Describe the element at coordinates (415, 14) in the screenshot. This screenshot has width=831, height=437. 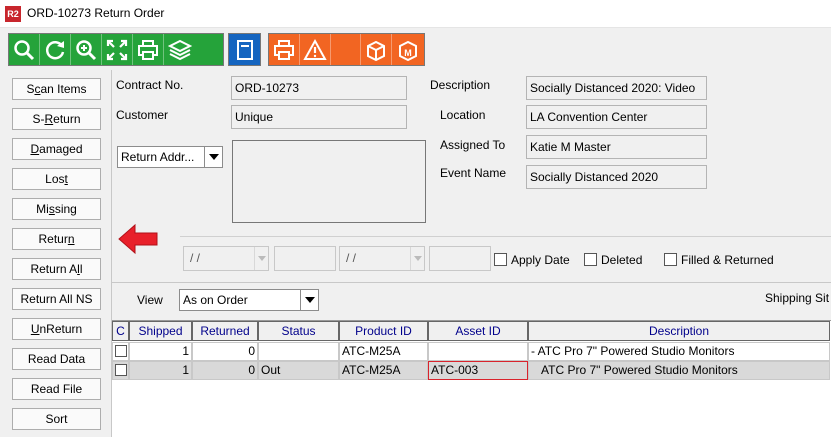
I see `title-bar: R2 ORD-10273 Return Order` at that location.